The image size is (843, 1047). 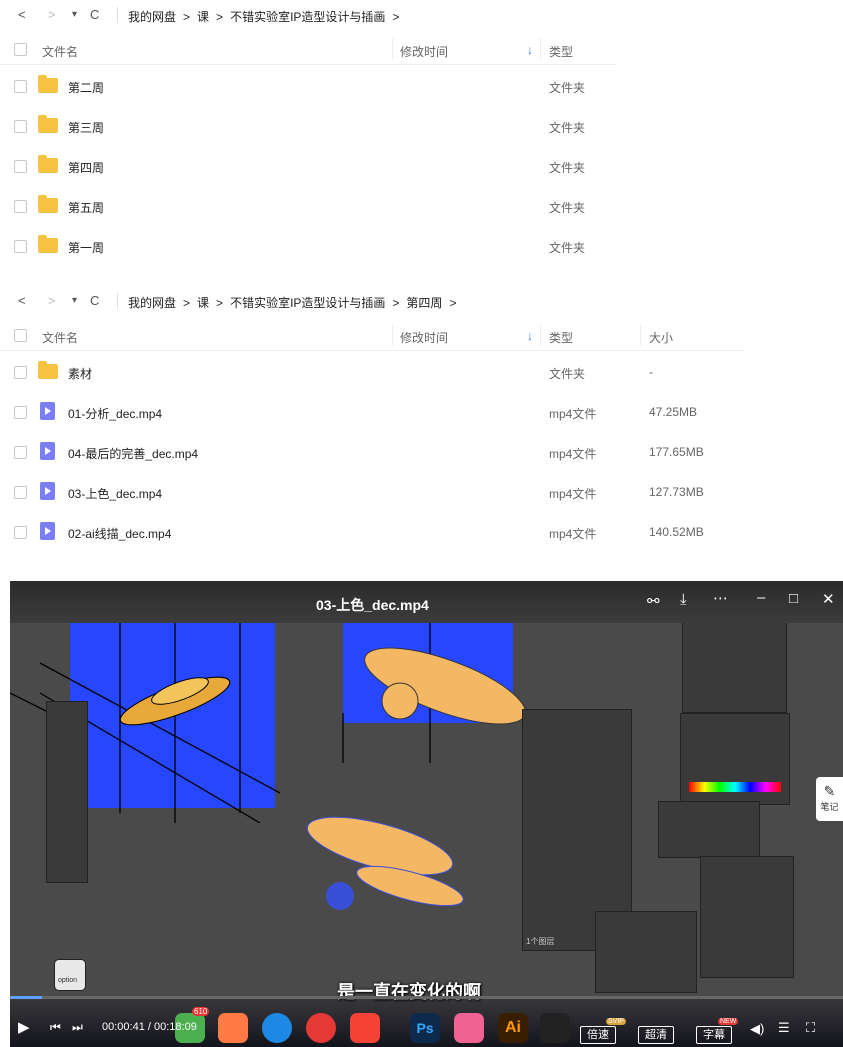 I want to click on file-name: 第一周, so click(x=86, y=247).